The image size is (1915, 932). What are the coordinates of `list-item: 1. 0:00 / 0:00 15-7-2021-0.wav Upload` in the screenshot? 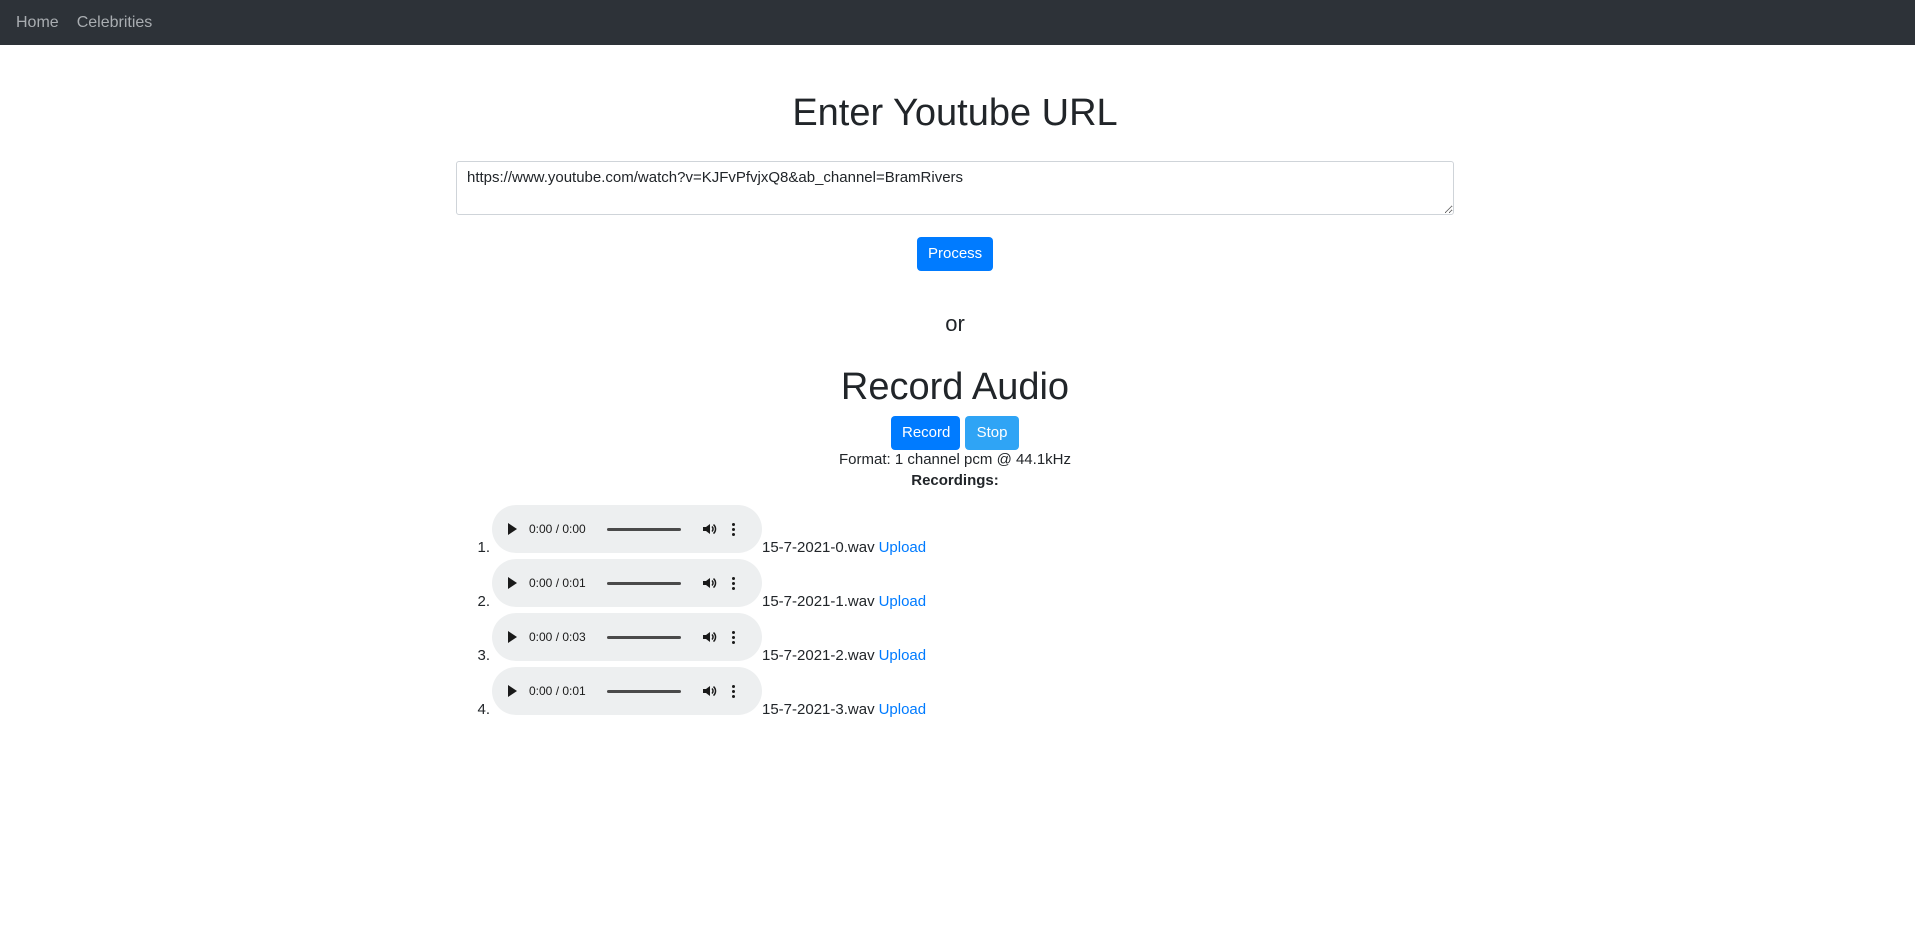 It's located at (770, 532).